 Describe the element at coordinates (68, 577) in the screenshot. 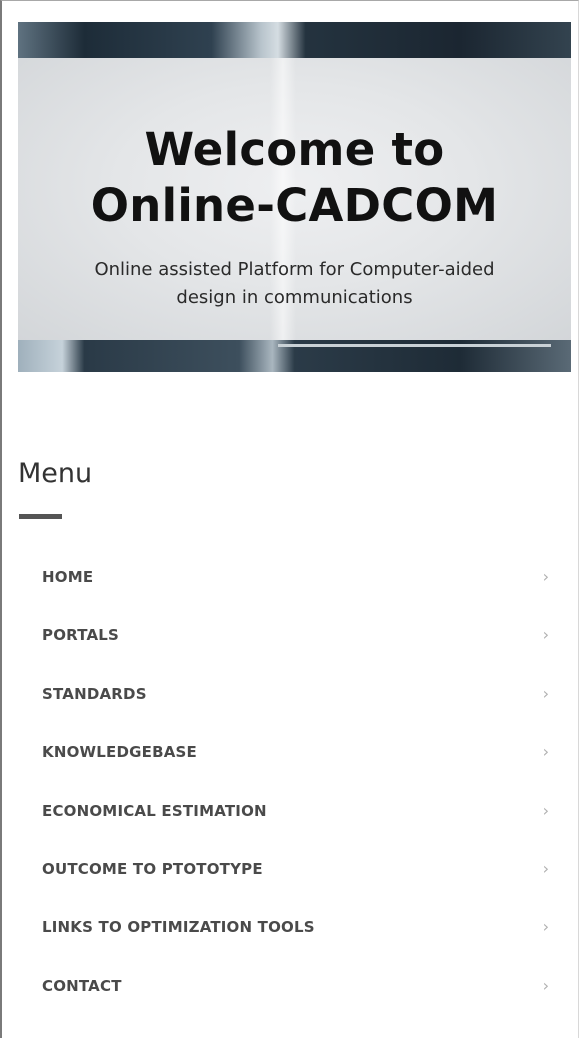

I see `menu-item-label: HOME` at that location.